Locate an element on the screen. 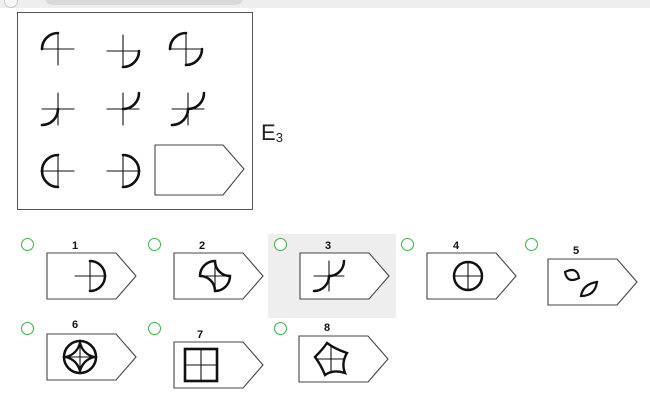 This screenshot has height=405, width=650. option-7-figure is located at coordinates (218, 365).